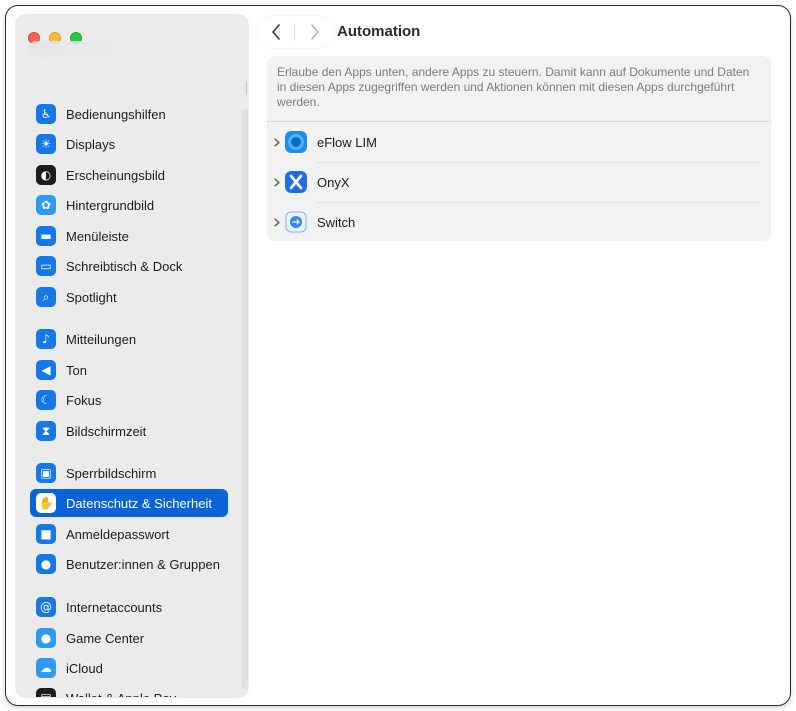 This screenshot has width=796, height=711. Describe the element at coordinates (129, 370) in the screenshot. I see `sidebar-item: ◀ Ton` at that location.